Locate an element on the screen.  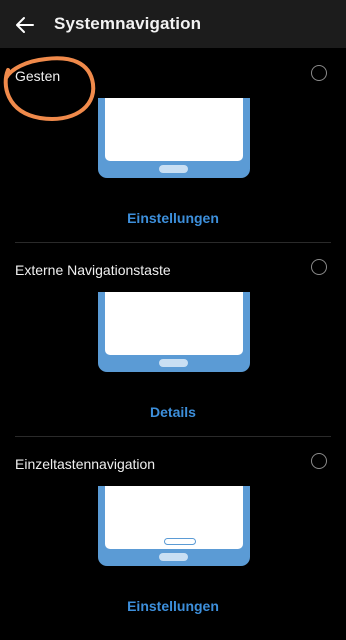
option-label: Gesten is located at coordinates (38, 76).